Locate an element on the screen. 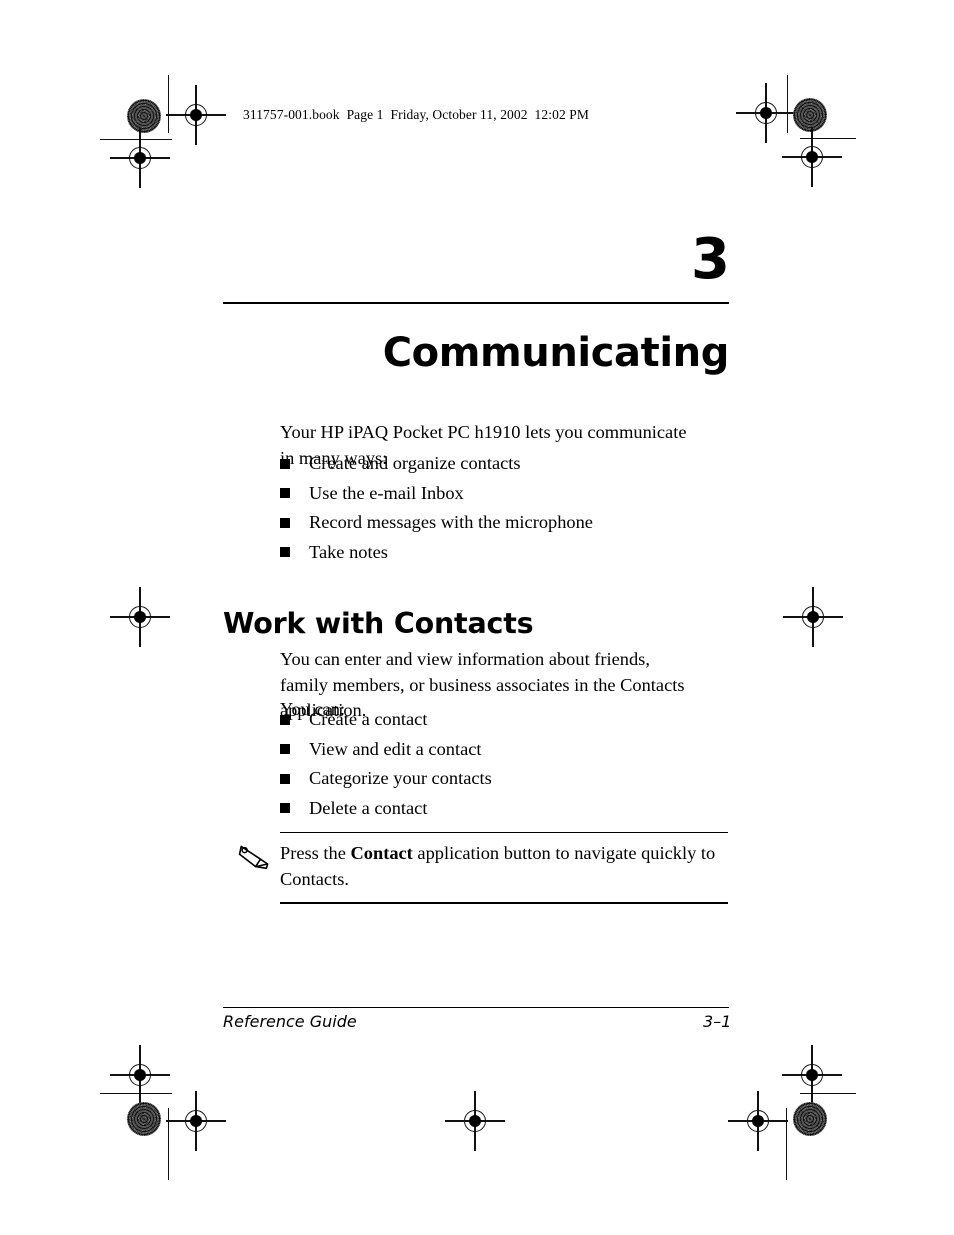 This screenshot has width=954, height=1235. chapter-number: 3 is located at coordinates (710, 259).